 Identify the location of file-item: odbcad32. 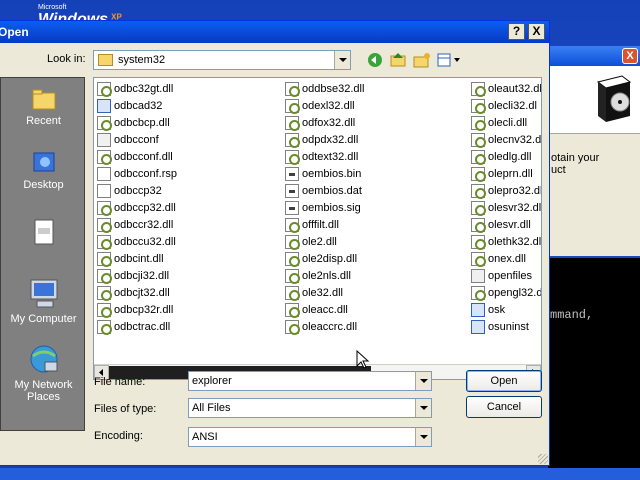
(137, 105).